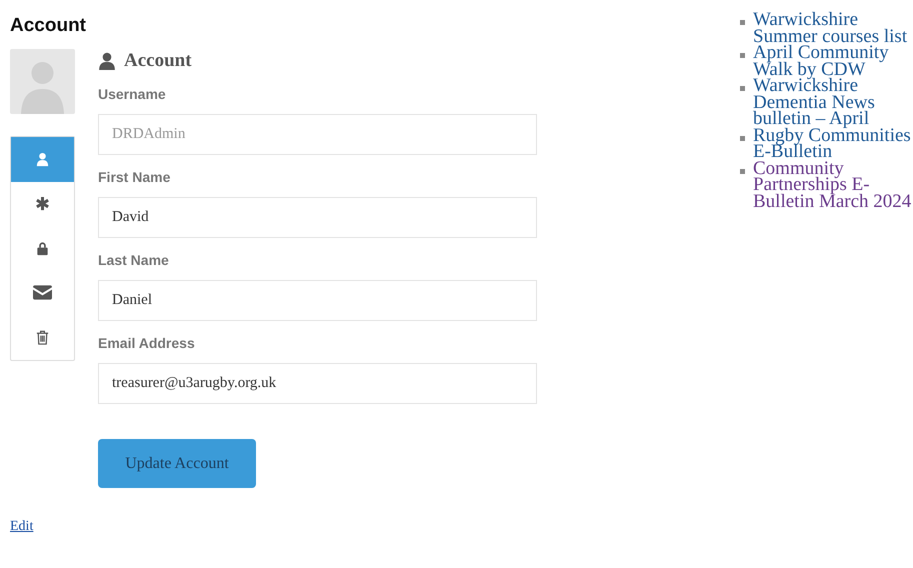  What do you see at coordinates (134, 260) in the screenshot?
I see `field-label: Last Name` at bounding box center [134, 260].